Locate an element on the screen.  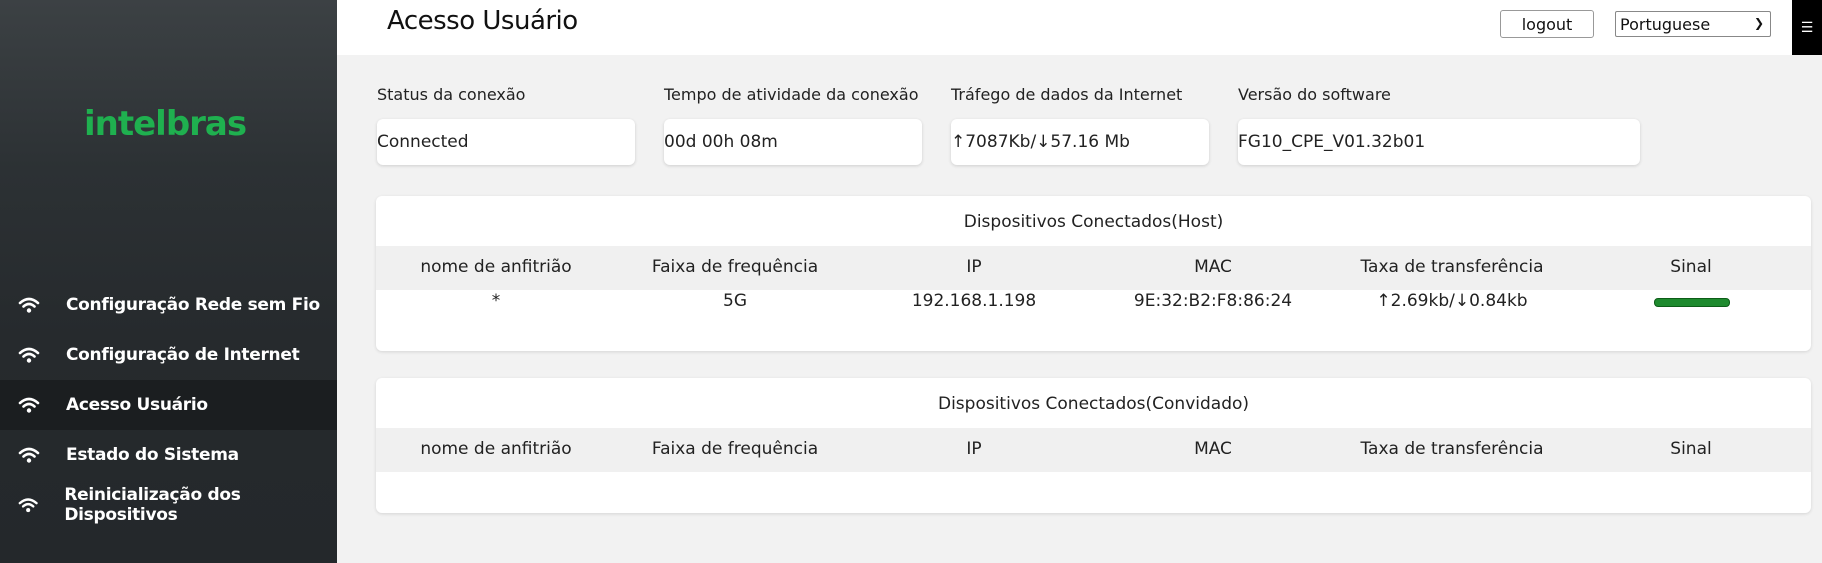
sidebar-item-label: Configuração de Internet is located at coordinates (183, 355).